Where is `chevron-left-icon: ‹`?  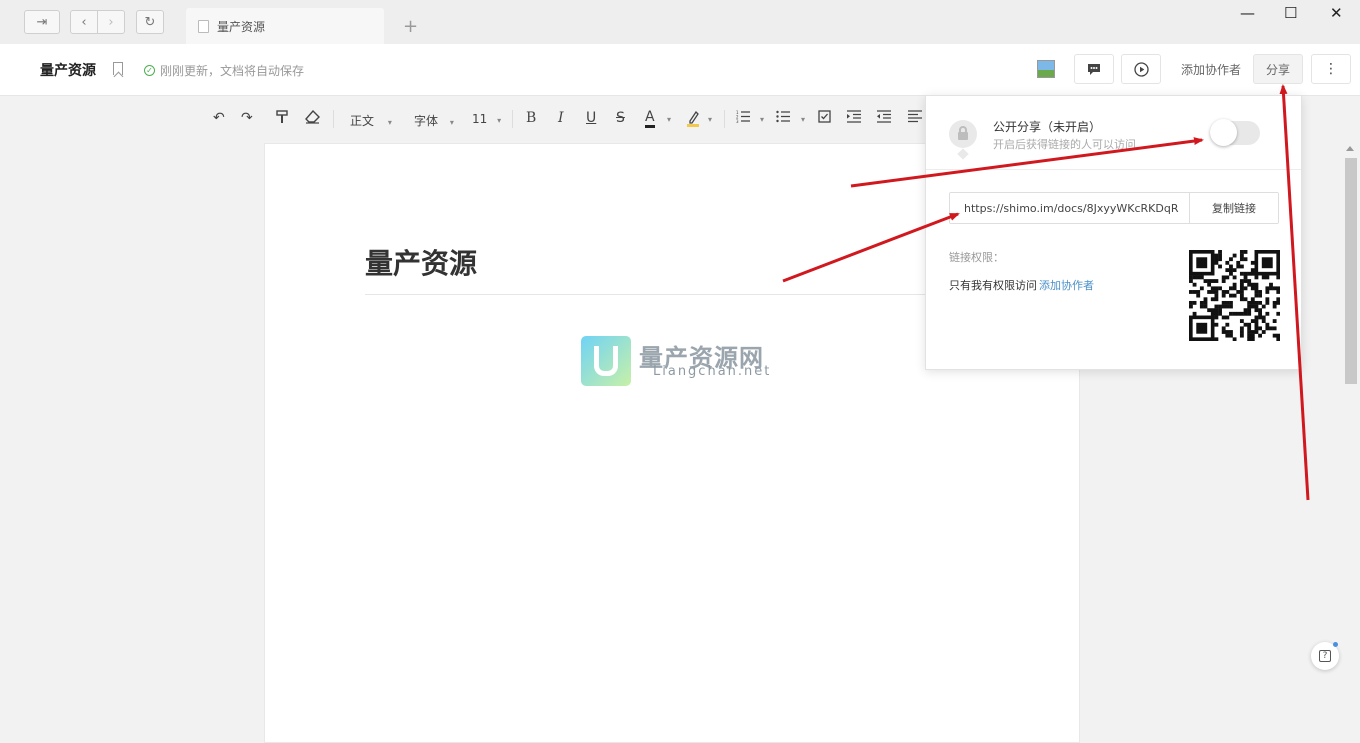 chevron-left-icon: ‹ is located at coordinates (84, 22).